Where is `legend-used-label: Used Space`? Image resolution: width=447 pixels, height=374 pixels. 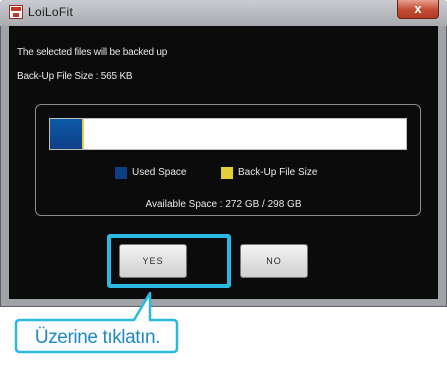
legend-used-label: Used Space is located at coordinates (159, 172).